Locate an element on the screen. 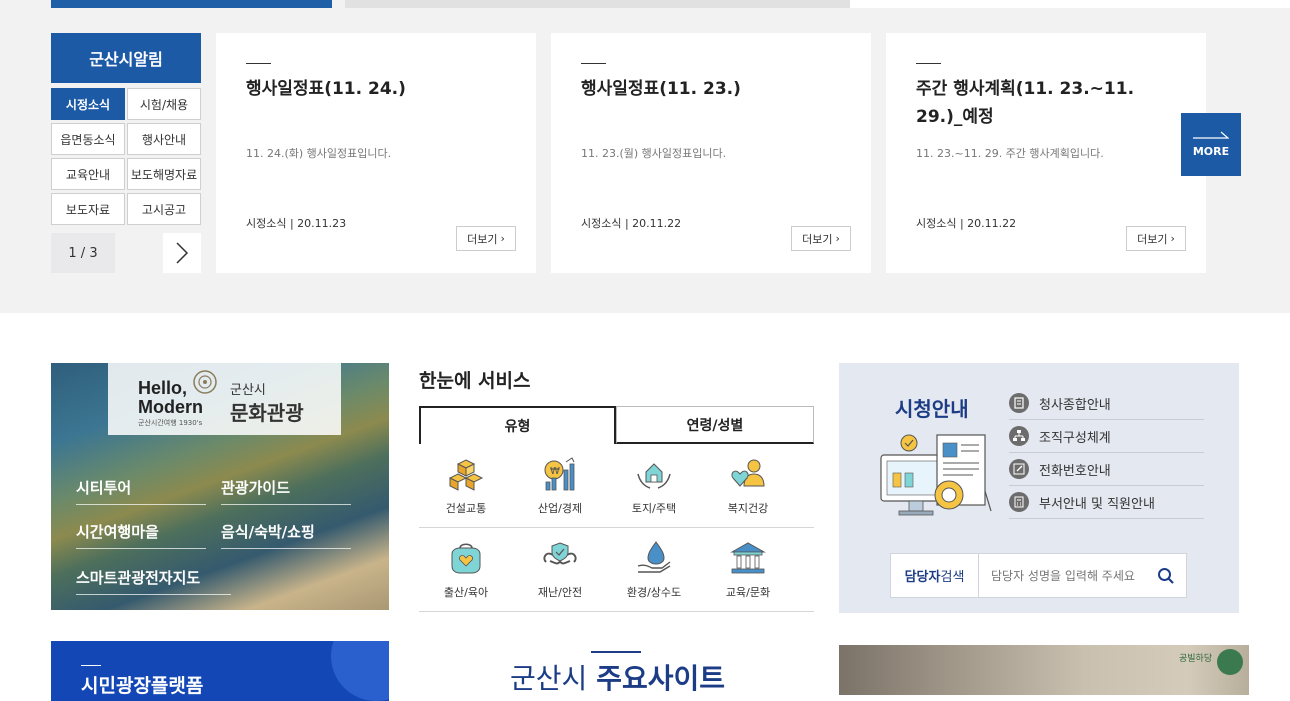 Image resolution: width=1290 pixels, height=701 pixels. card-description: 11. 24.(화) 행사일정표입니다. is located at coordinates (319, 153).